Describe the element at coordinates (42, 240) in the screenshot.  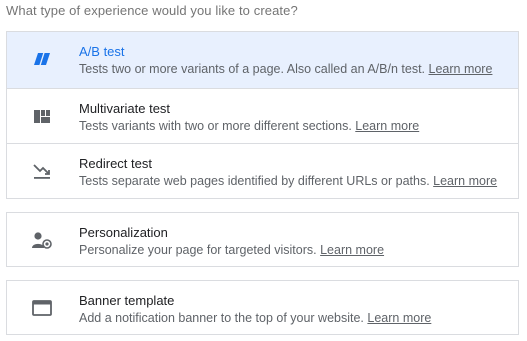
I see `person-target-icon` at that location.